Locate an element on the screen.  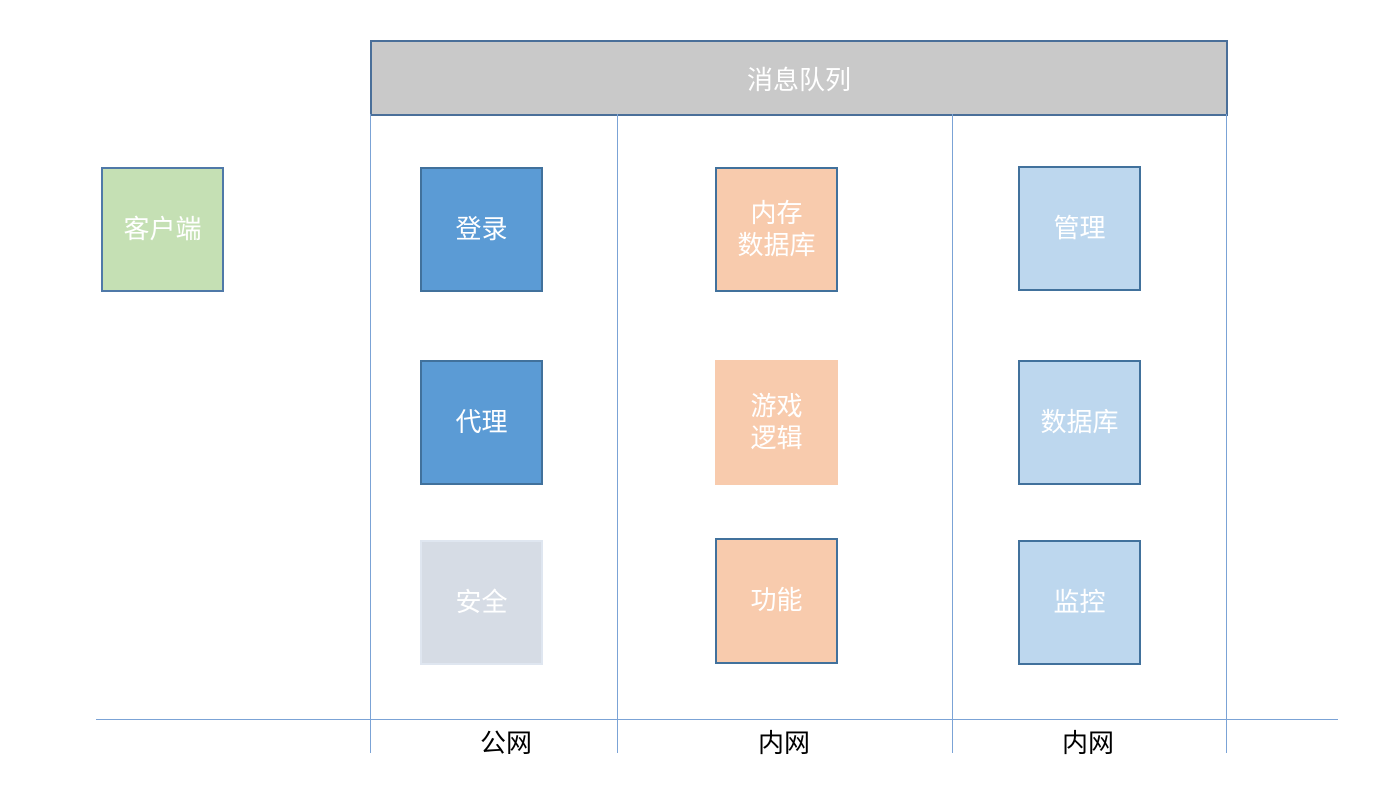
memory-database-box: 内存 数据库 is located at coordinates (776, 229).